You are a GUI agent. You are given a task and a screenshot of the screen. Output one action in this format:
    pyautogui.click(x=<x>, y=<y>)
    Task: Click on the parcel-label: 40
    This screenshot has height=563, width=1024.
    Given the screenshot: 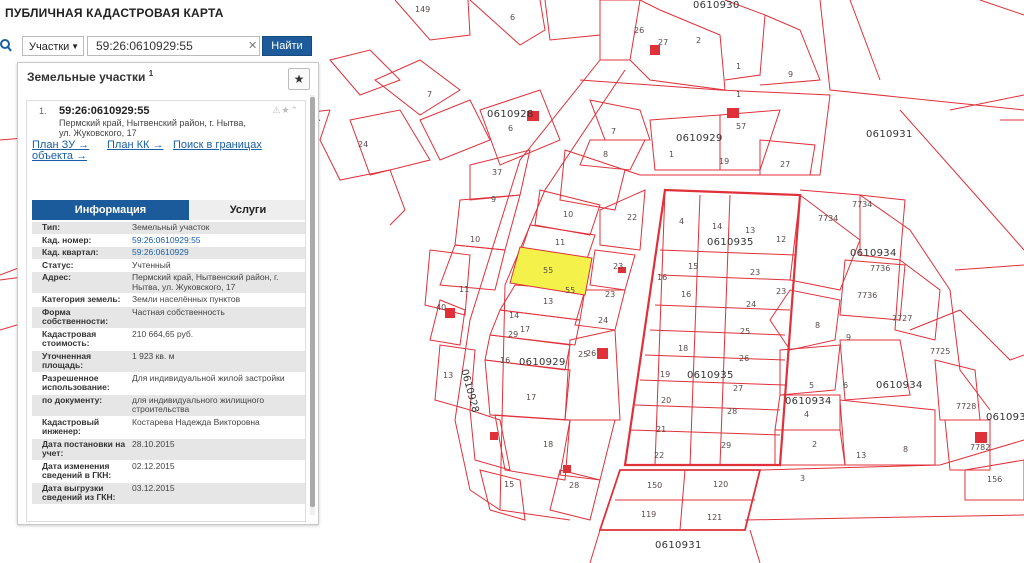 What is the action you would take?
    pyautogui.click(x=441, y=307)
    